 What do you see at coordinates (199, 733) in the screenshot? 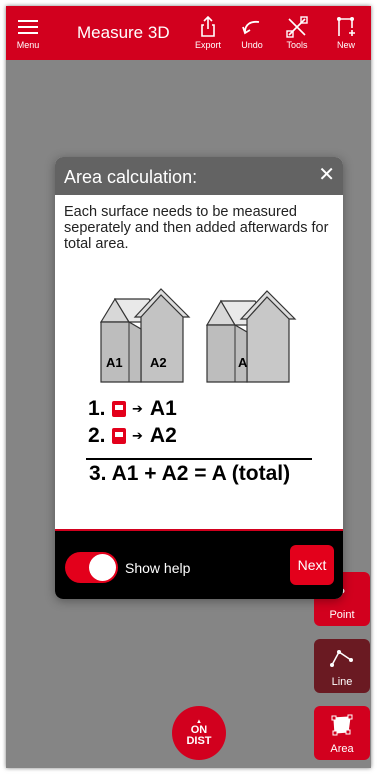
I see `on-dist-button: ▲ ON DIST` at bounding box center [199, 733].